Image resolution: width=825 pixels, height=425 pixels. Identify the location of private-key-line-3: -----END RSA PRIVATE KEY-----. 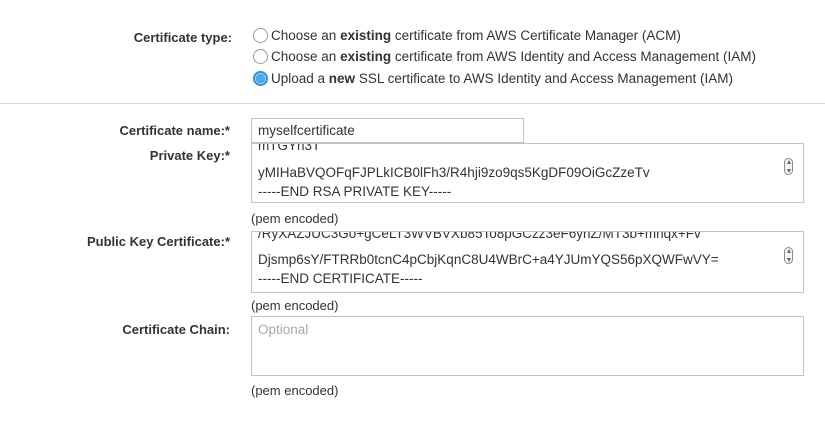
(355, 191).